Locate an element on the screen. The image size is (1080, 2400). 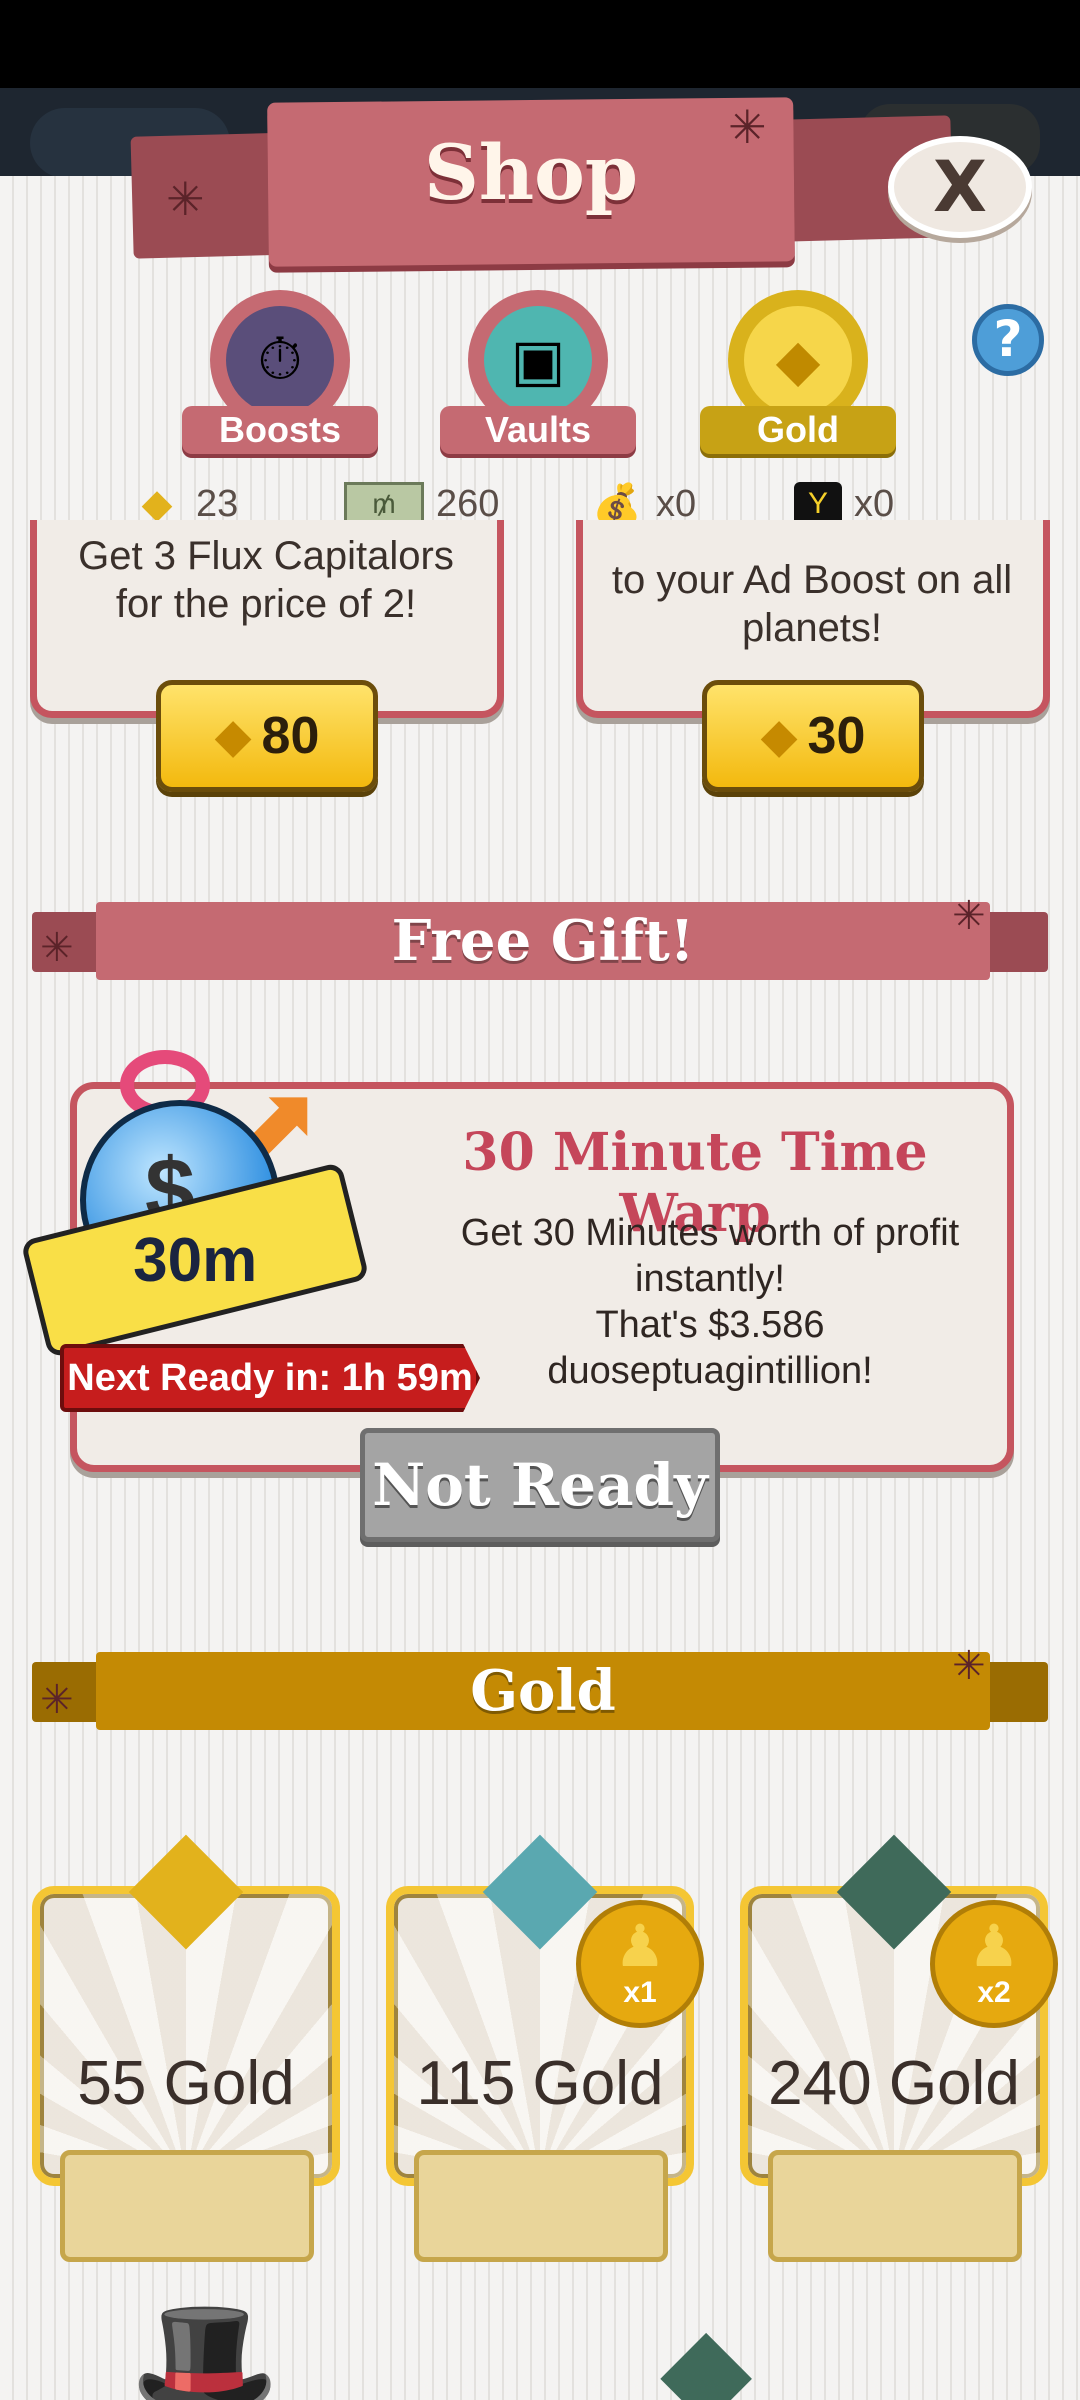
page-title: Shop is located at coordinates (531, 172).